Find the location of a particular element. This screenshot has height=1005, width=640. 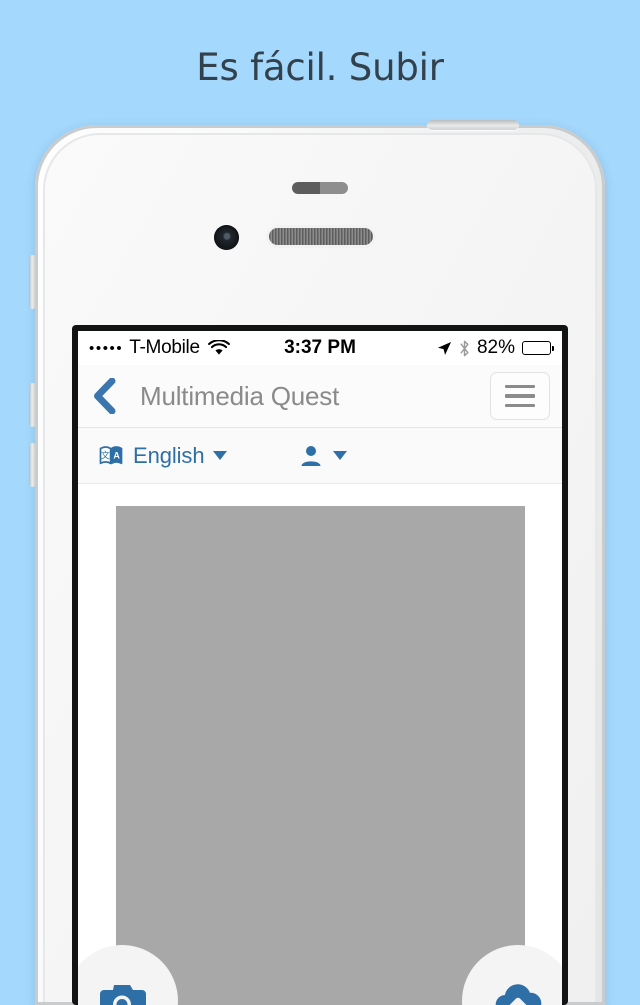

location-arrow-icon is located at coordinates (444, 348).